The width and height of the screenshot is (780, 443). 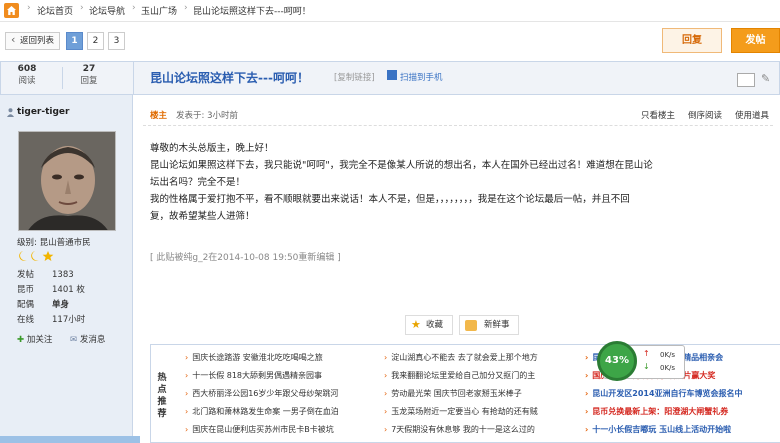 What do you see at coordinates (746, 80) in the screenshot?
I see `font-size-select` at bounding box center [746, 80].